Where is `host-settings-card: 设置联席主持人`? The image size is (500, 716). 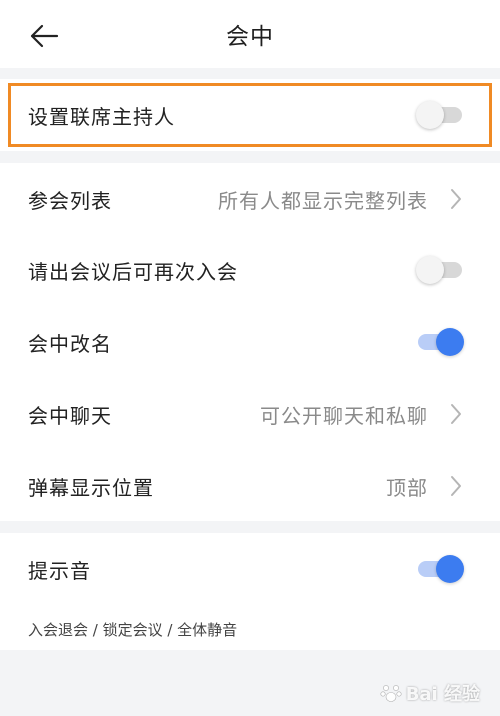 host-settings-card: 设置联席主持人 is located at coordinates (250, 115).